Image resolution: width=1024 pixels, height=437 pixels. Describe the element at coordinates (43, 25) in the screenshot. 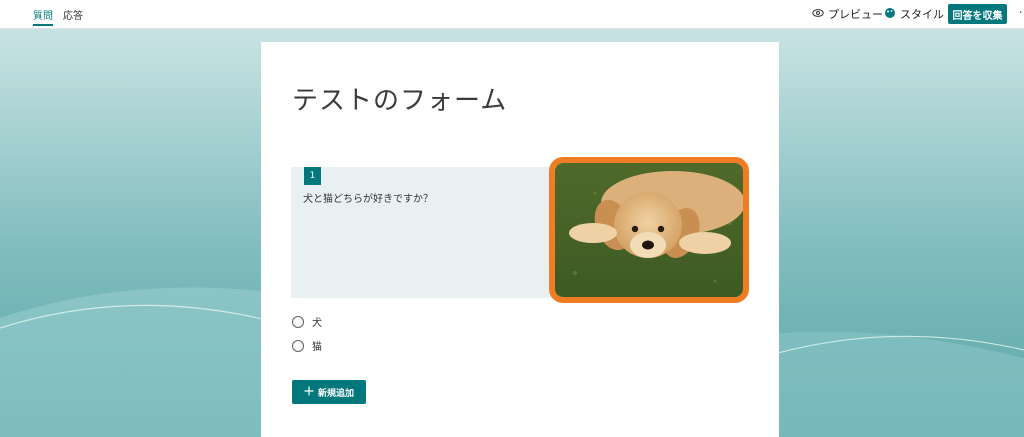

I see `active-tab-indicator` at that location.